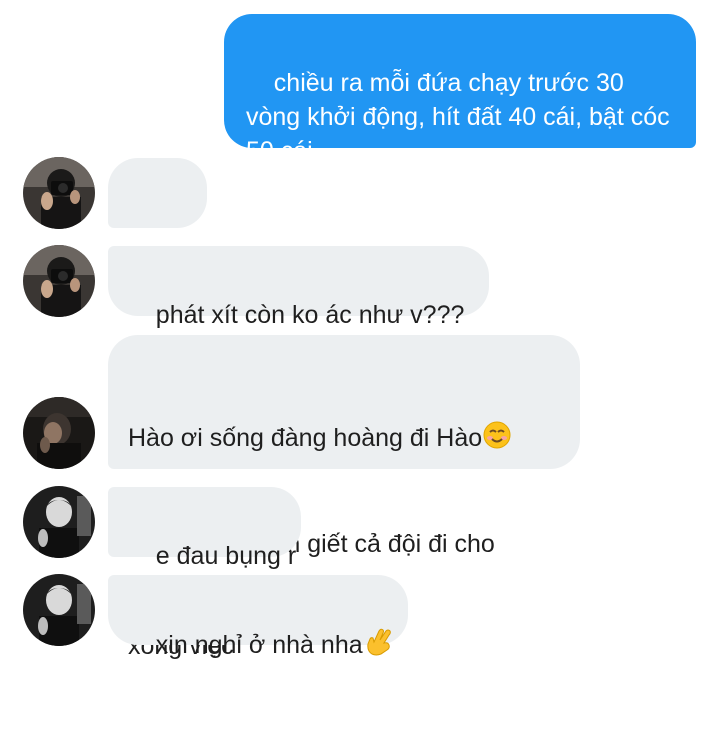 Image resolution: width=718 pixels, height=731 pixels. I want to click on crossed-fingers-emoji, so click(378, 646).